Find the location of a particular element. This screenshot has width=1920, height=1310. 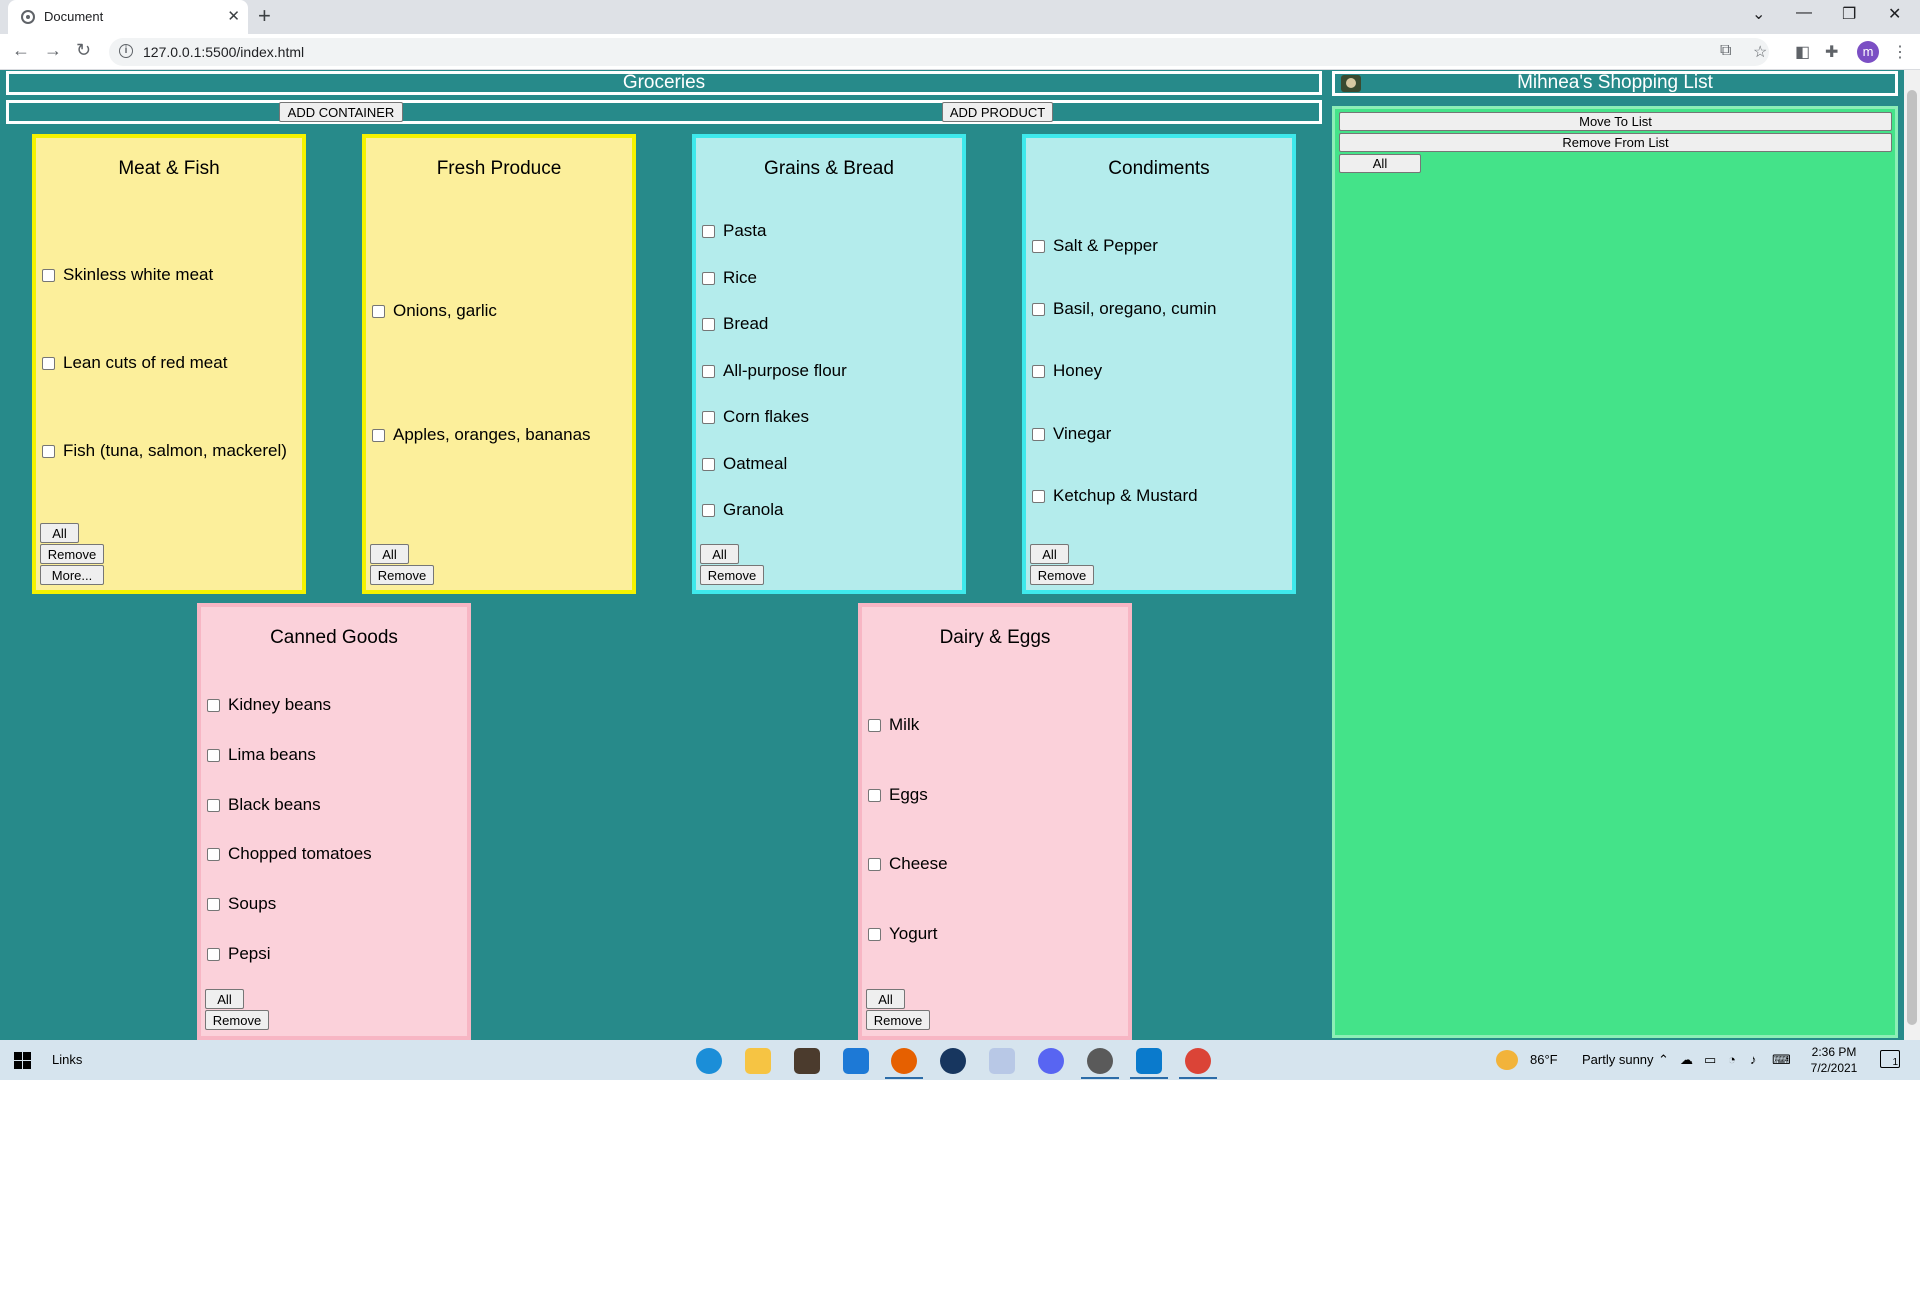

product-item: Kidney beans is located at coordinates (269, 705).